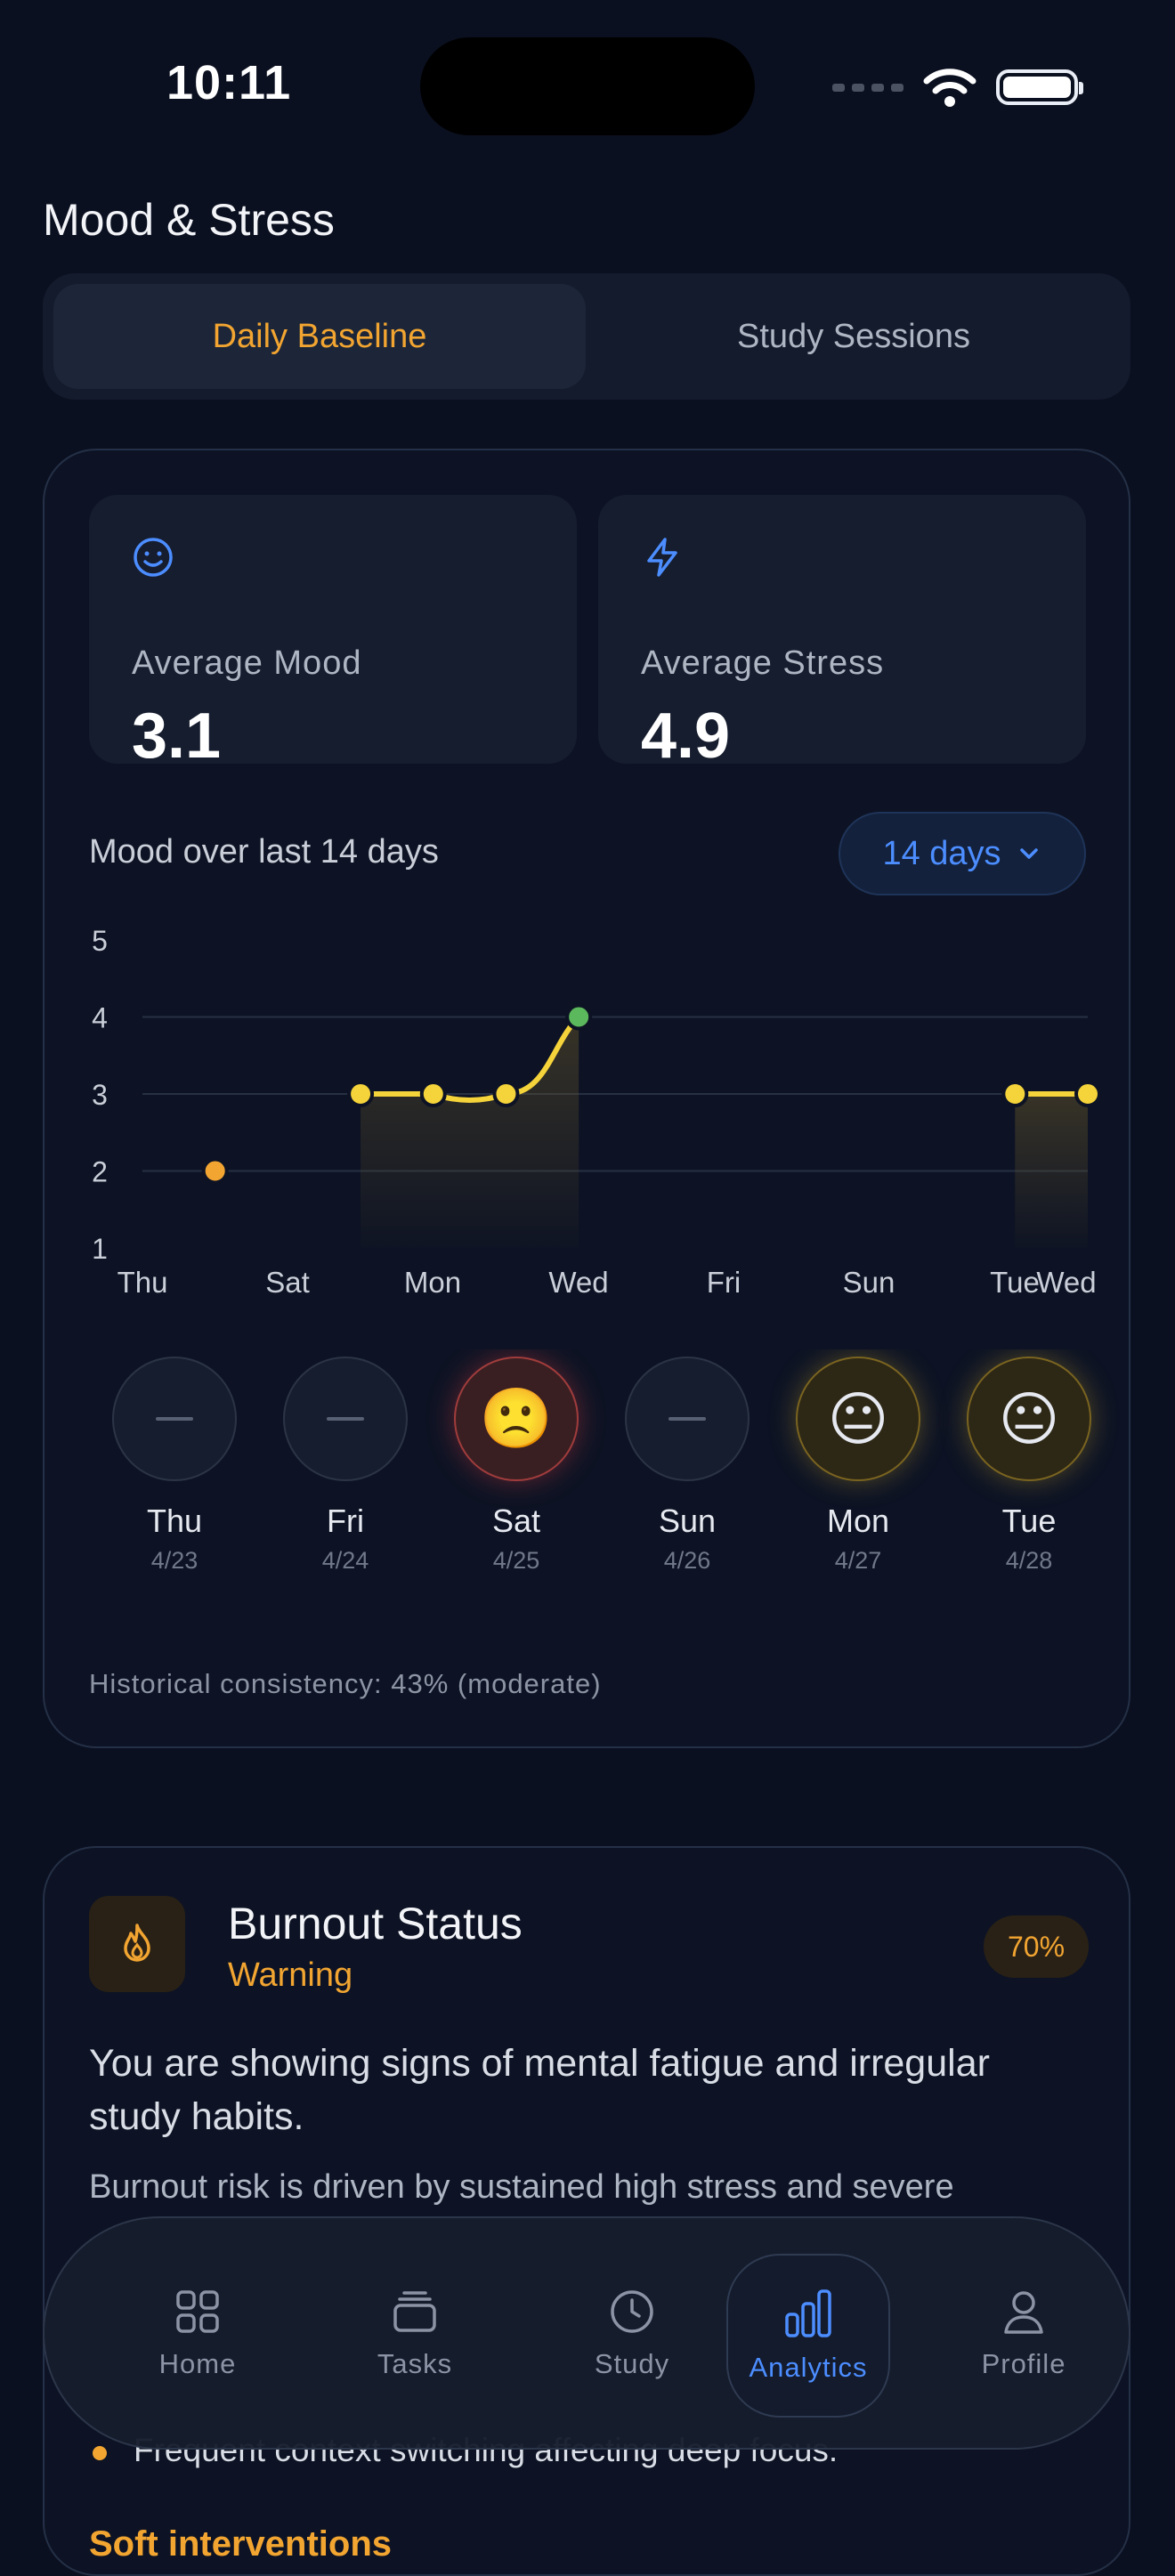 The width and height of the screenshot is (1175, 2576). Describe the element at coordinates (229, 83) in the screenshot. I see `status-time: 10:11` at that location.